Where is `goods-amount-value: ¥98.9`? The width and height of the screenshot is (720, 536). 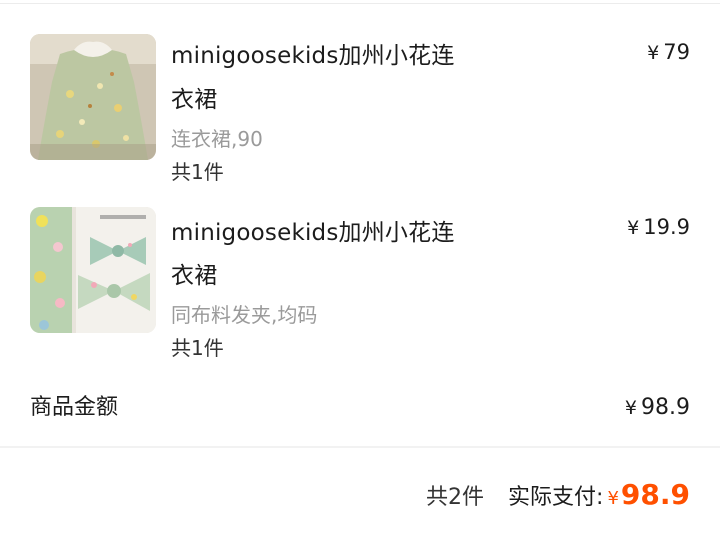
goods-amount-value: ¥98.9 is located at coordinates (657, 408).